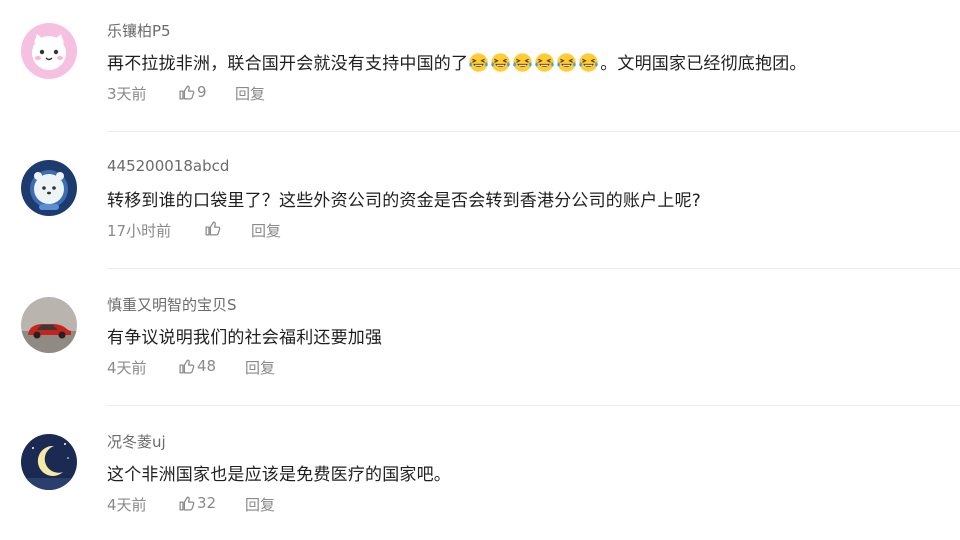 The height and width of the screenshot is (540, 960). I want to click on cat-avatar-icon, so click(49, 51).